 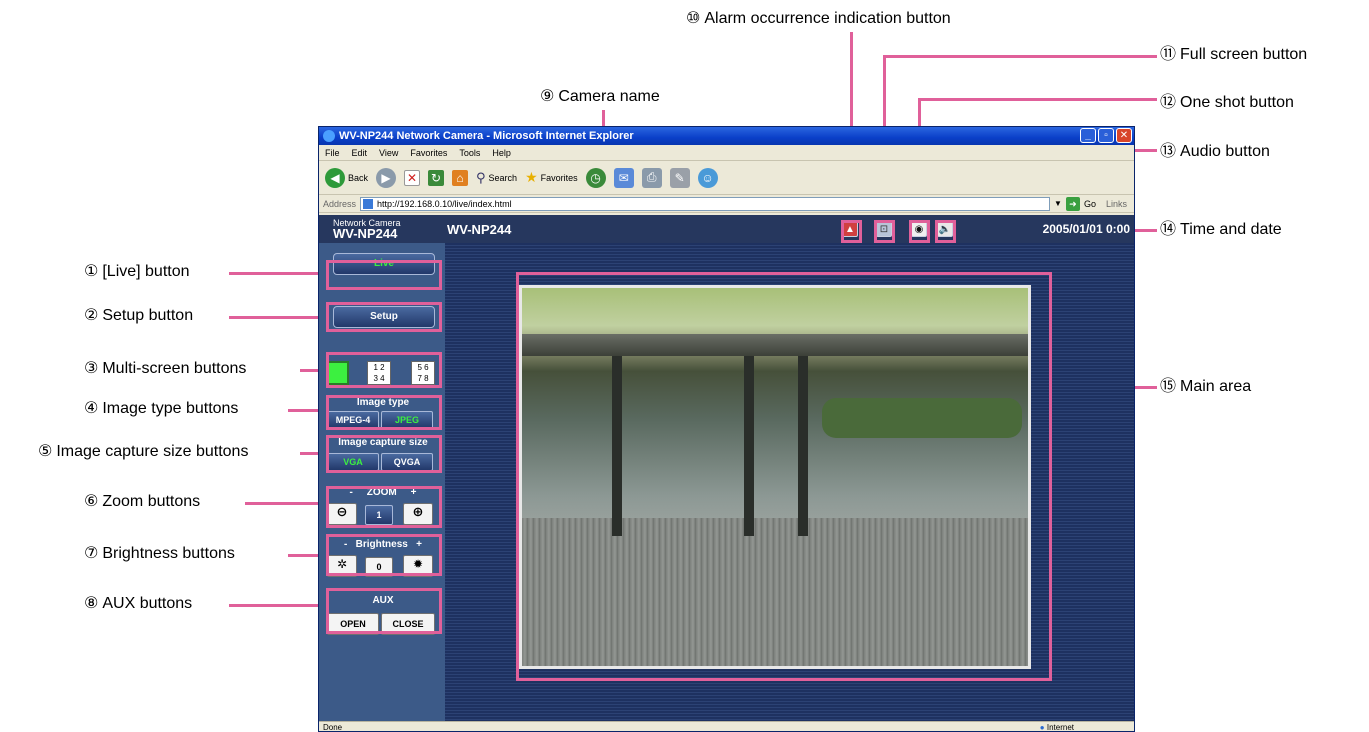 I want to click on callout-fullscreen: ⑪ Full screen button, so click(x=1234, y=54).